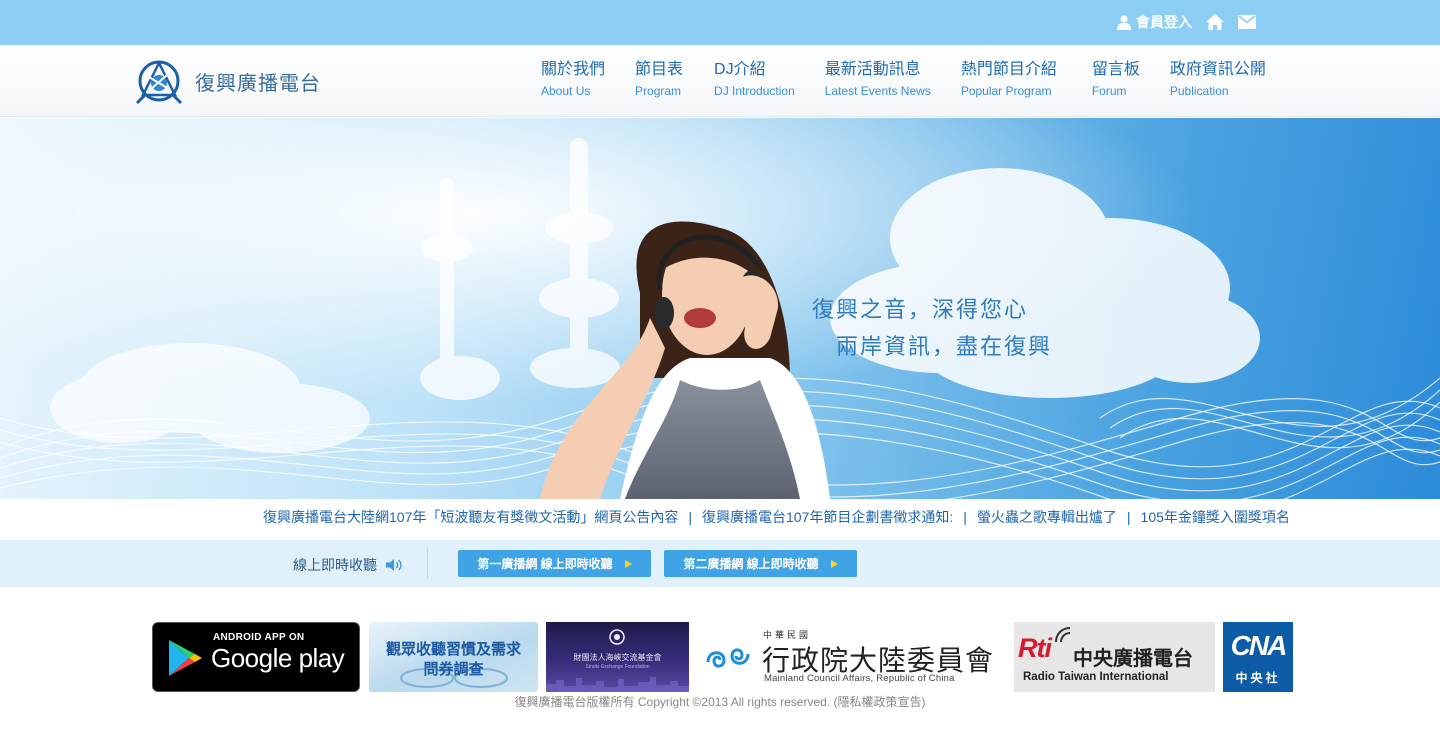 The image size is (1440, 735). Describe the element at coordinates (920, 309) in the screenshot. I see `hero-slogan-line1: 復興之音，深得您心` at that location.